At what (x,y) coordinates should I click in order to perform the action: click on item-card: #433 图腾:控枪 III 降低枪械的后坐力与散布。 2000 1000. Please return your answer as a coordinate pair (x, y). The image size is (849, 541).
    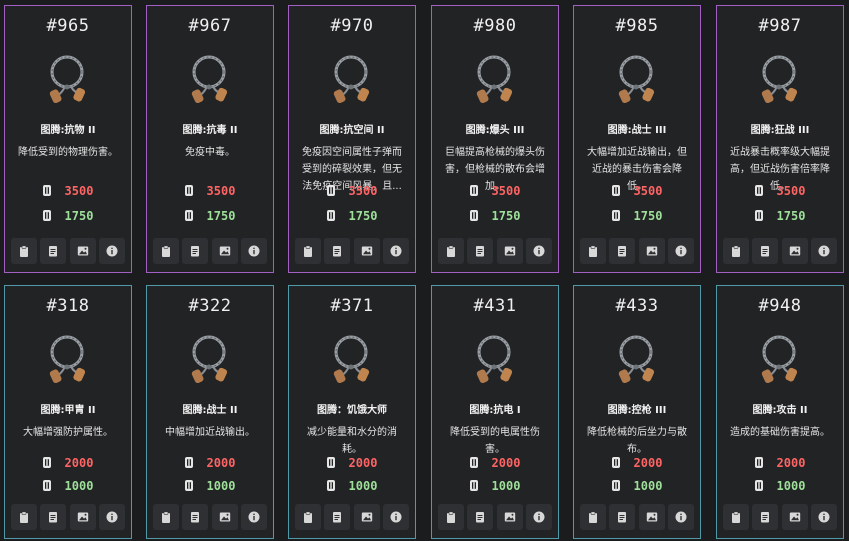
    Looking at the image, I should click on (637, 412).